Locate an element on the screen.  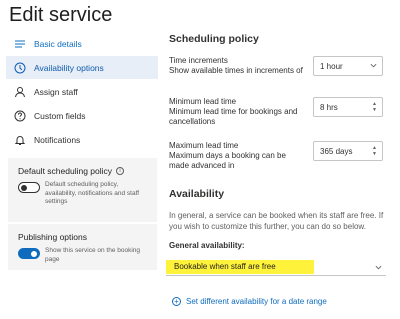
info-icon: i is located at coordinates (120, 171).